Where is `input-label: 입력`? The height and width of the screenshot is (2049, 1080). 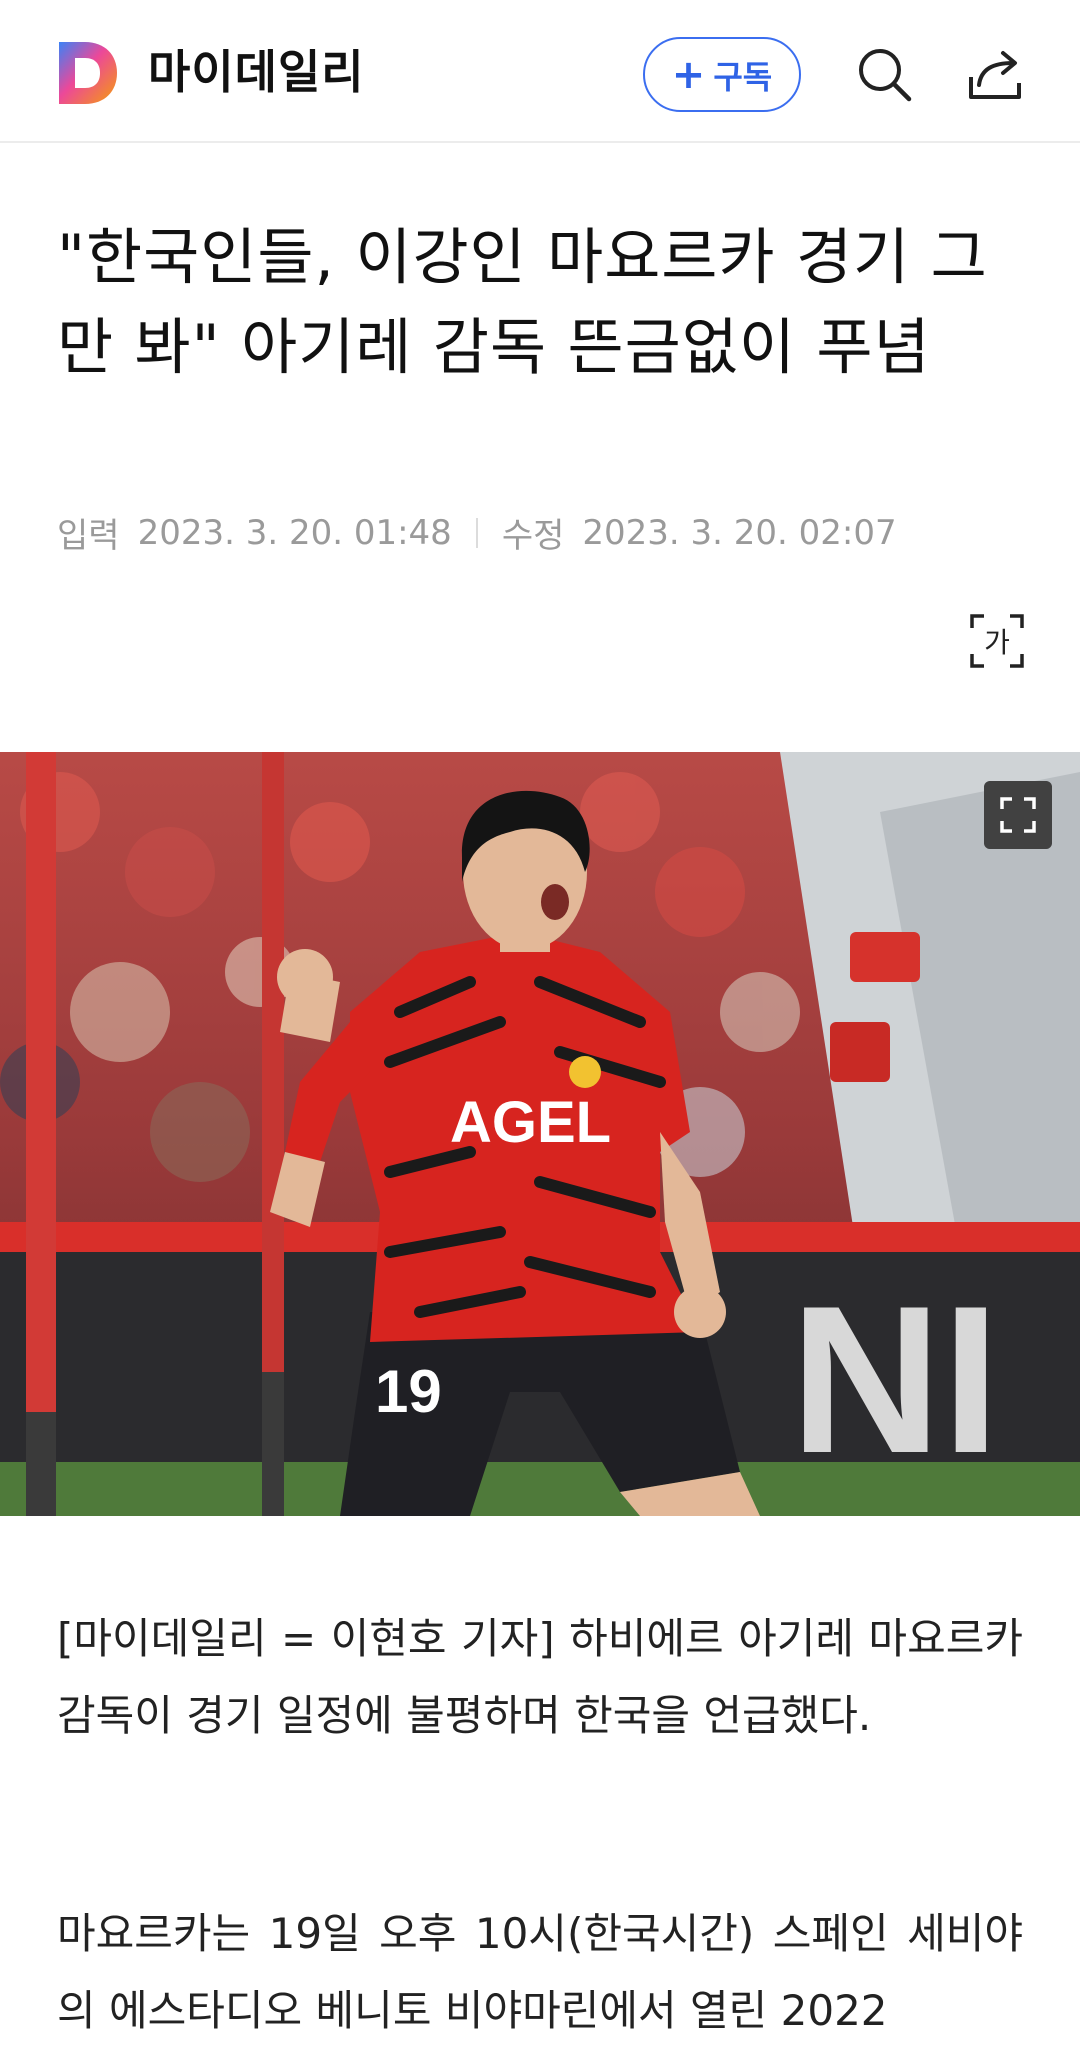
input-label: 입력 is located at coordinates (88, 536).